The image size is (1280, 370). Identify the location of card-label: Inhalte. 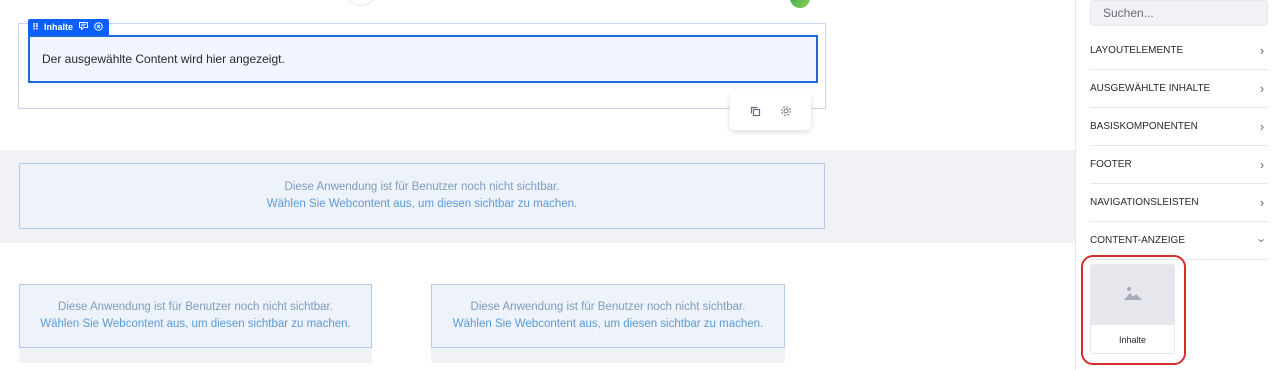
(1132, 339).